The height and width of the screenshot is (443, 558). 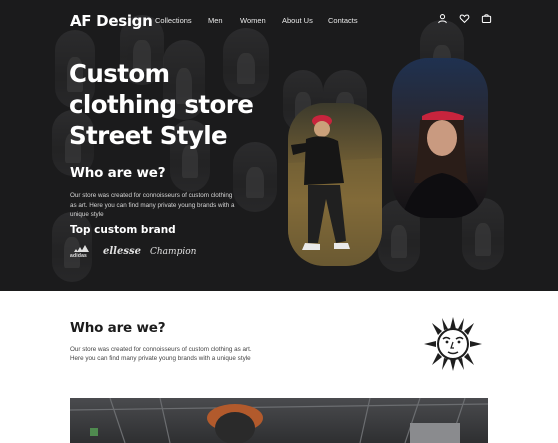 I want to click on adidas-stripes-icon, so click(x=81, y=248).